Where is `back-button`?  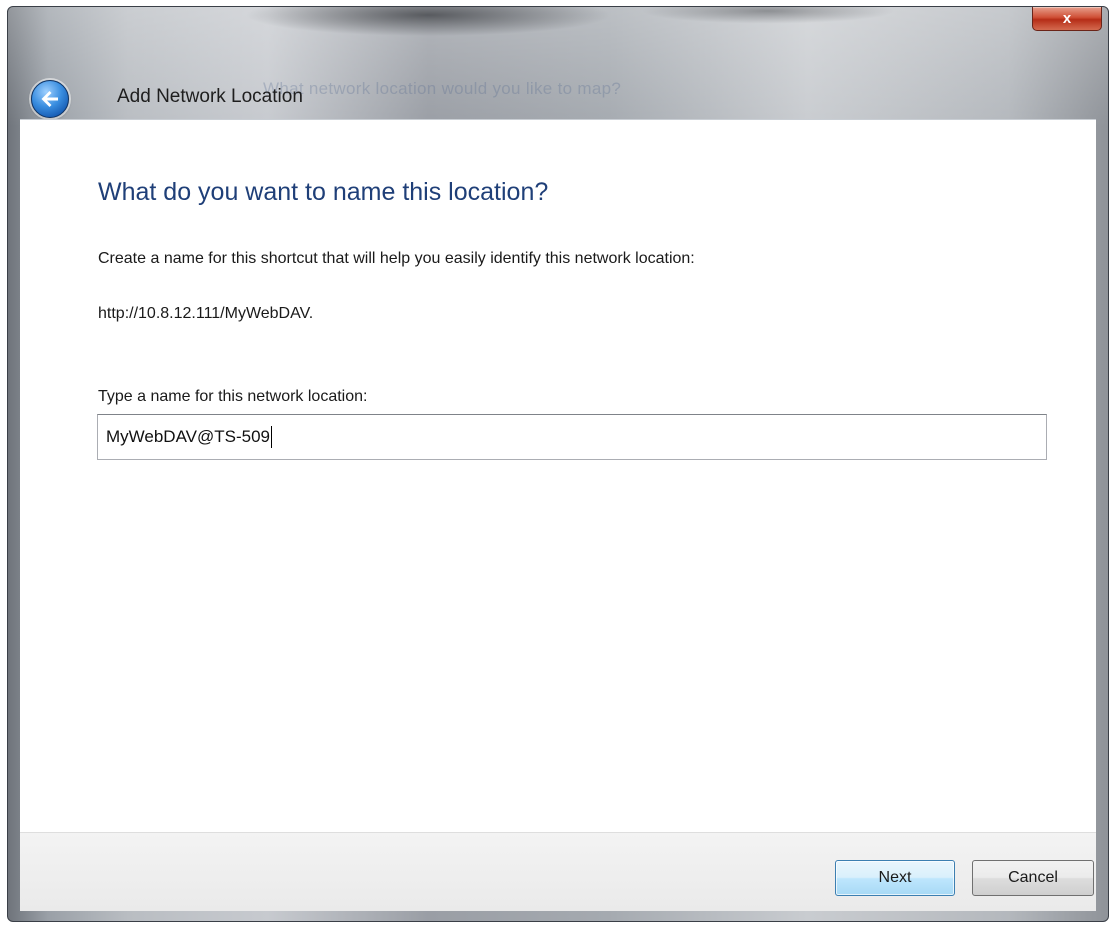 back-button is located at coordinates (50, 99).